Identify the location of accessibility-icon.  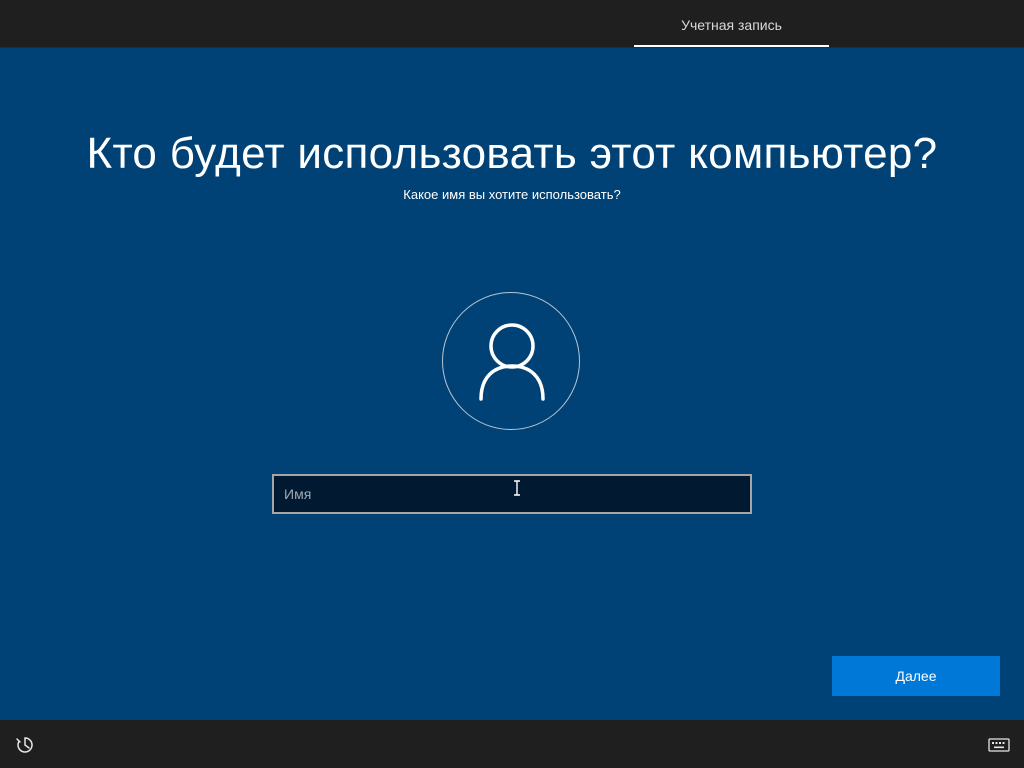
(25, 745).